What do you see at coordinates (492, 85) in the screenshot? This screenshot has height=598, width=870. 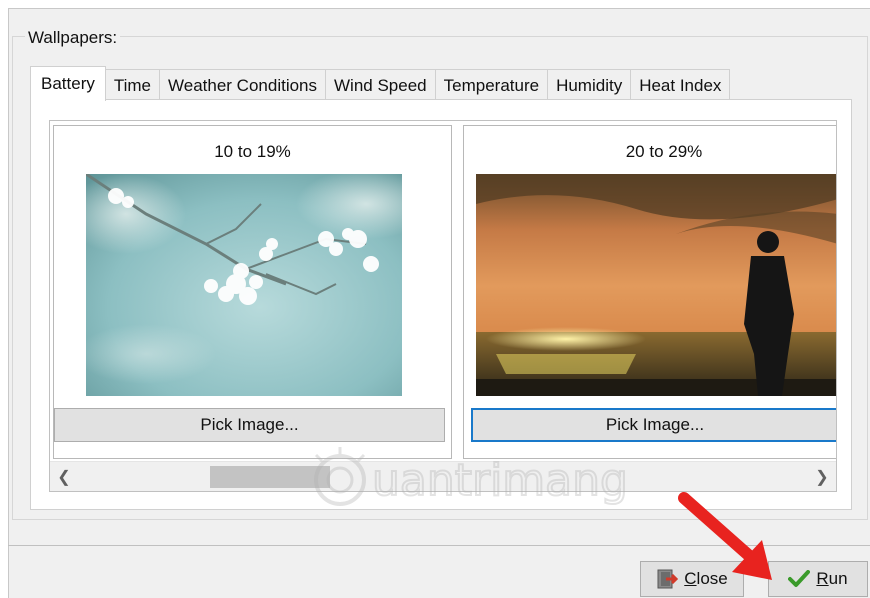 I see `tab-temperature: Temperature` at bounding box center [492, 85].